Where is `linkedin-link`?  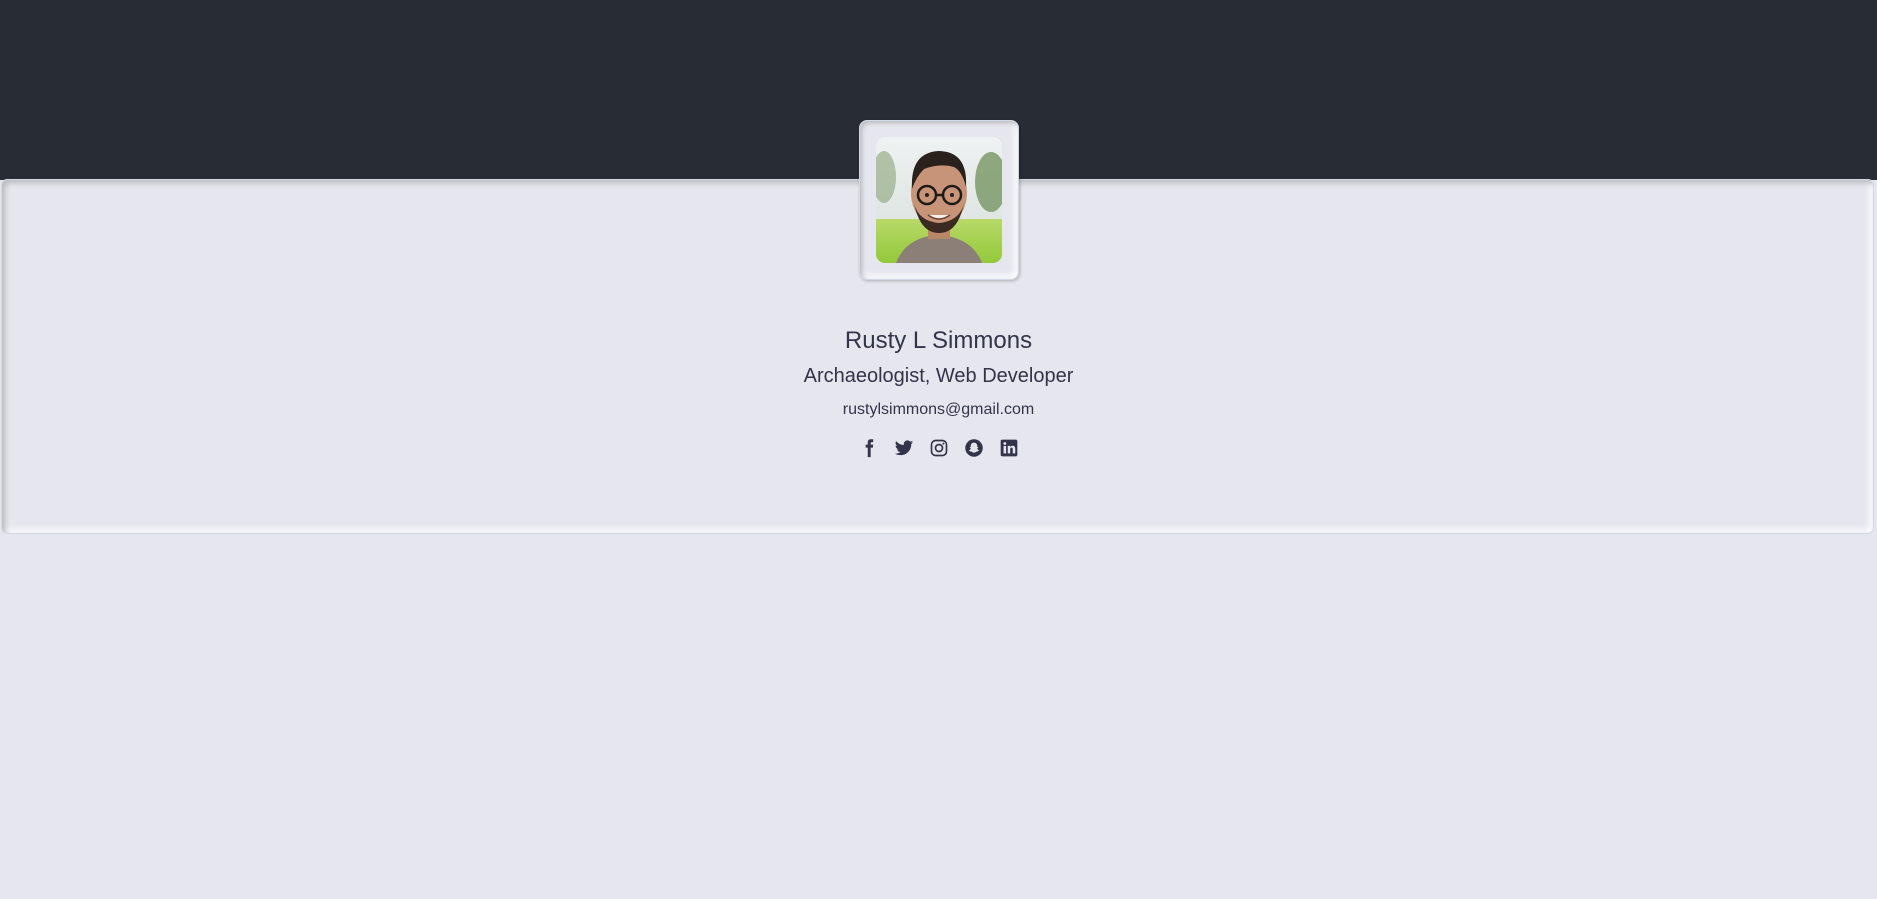 linkedin-link is located at coordinates (1009, 448).